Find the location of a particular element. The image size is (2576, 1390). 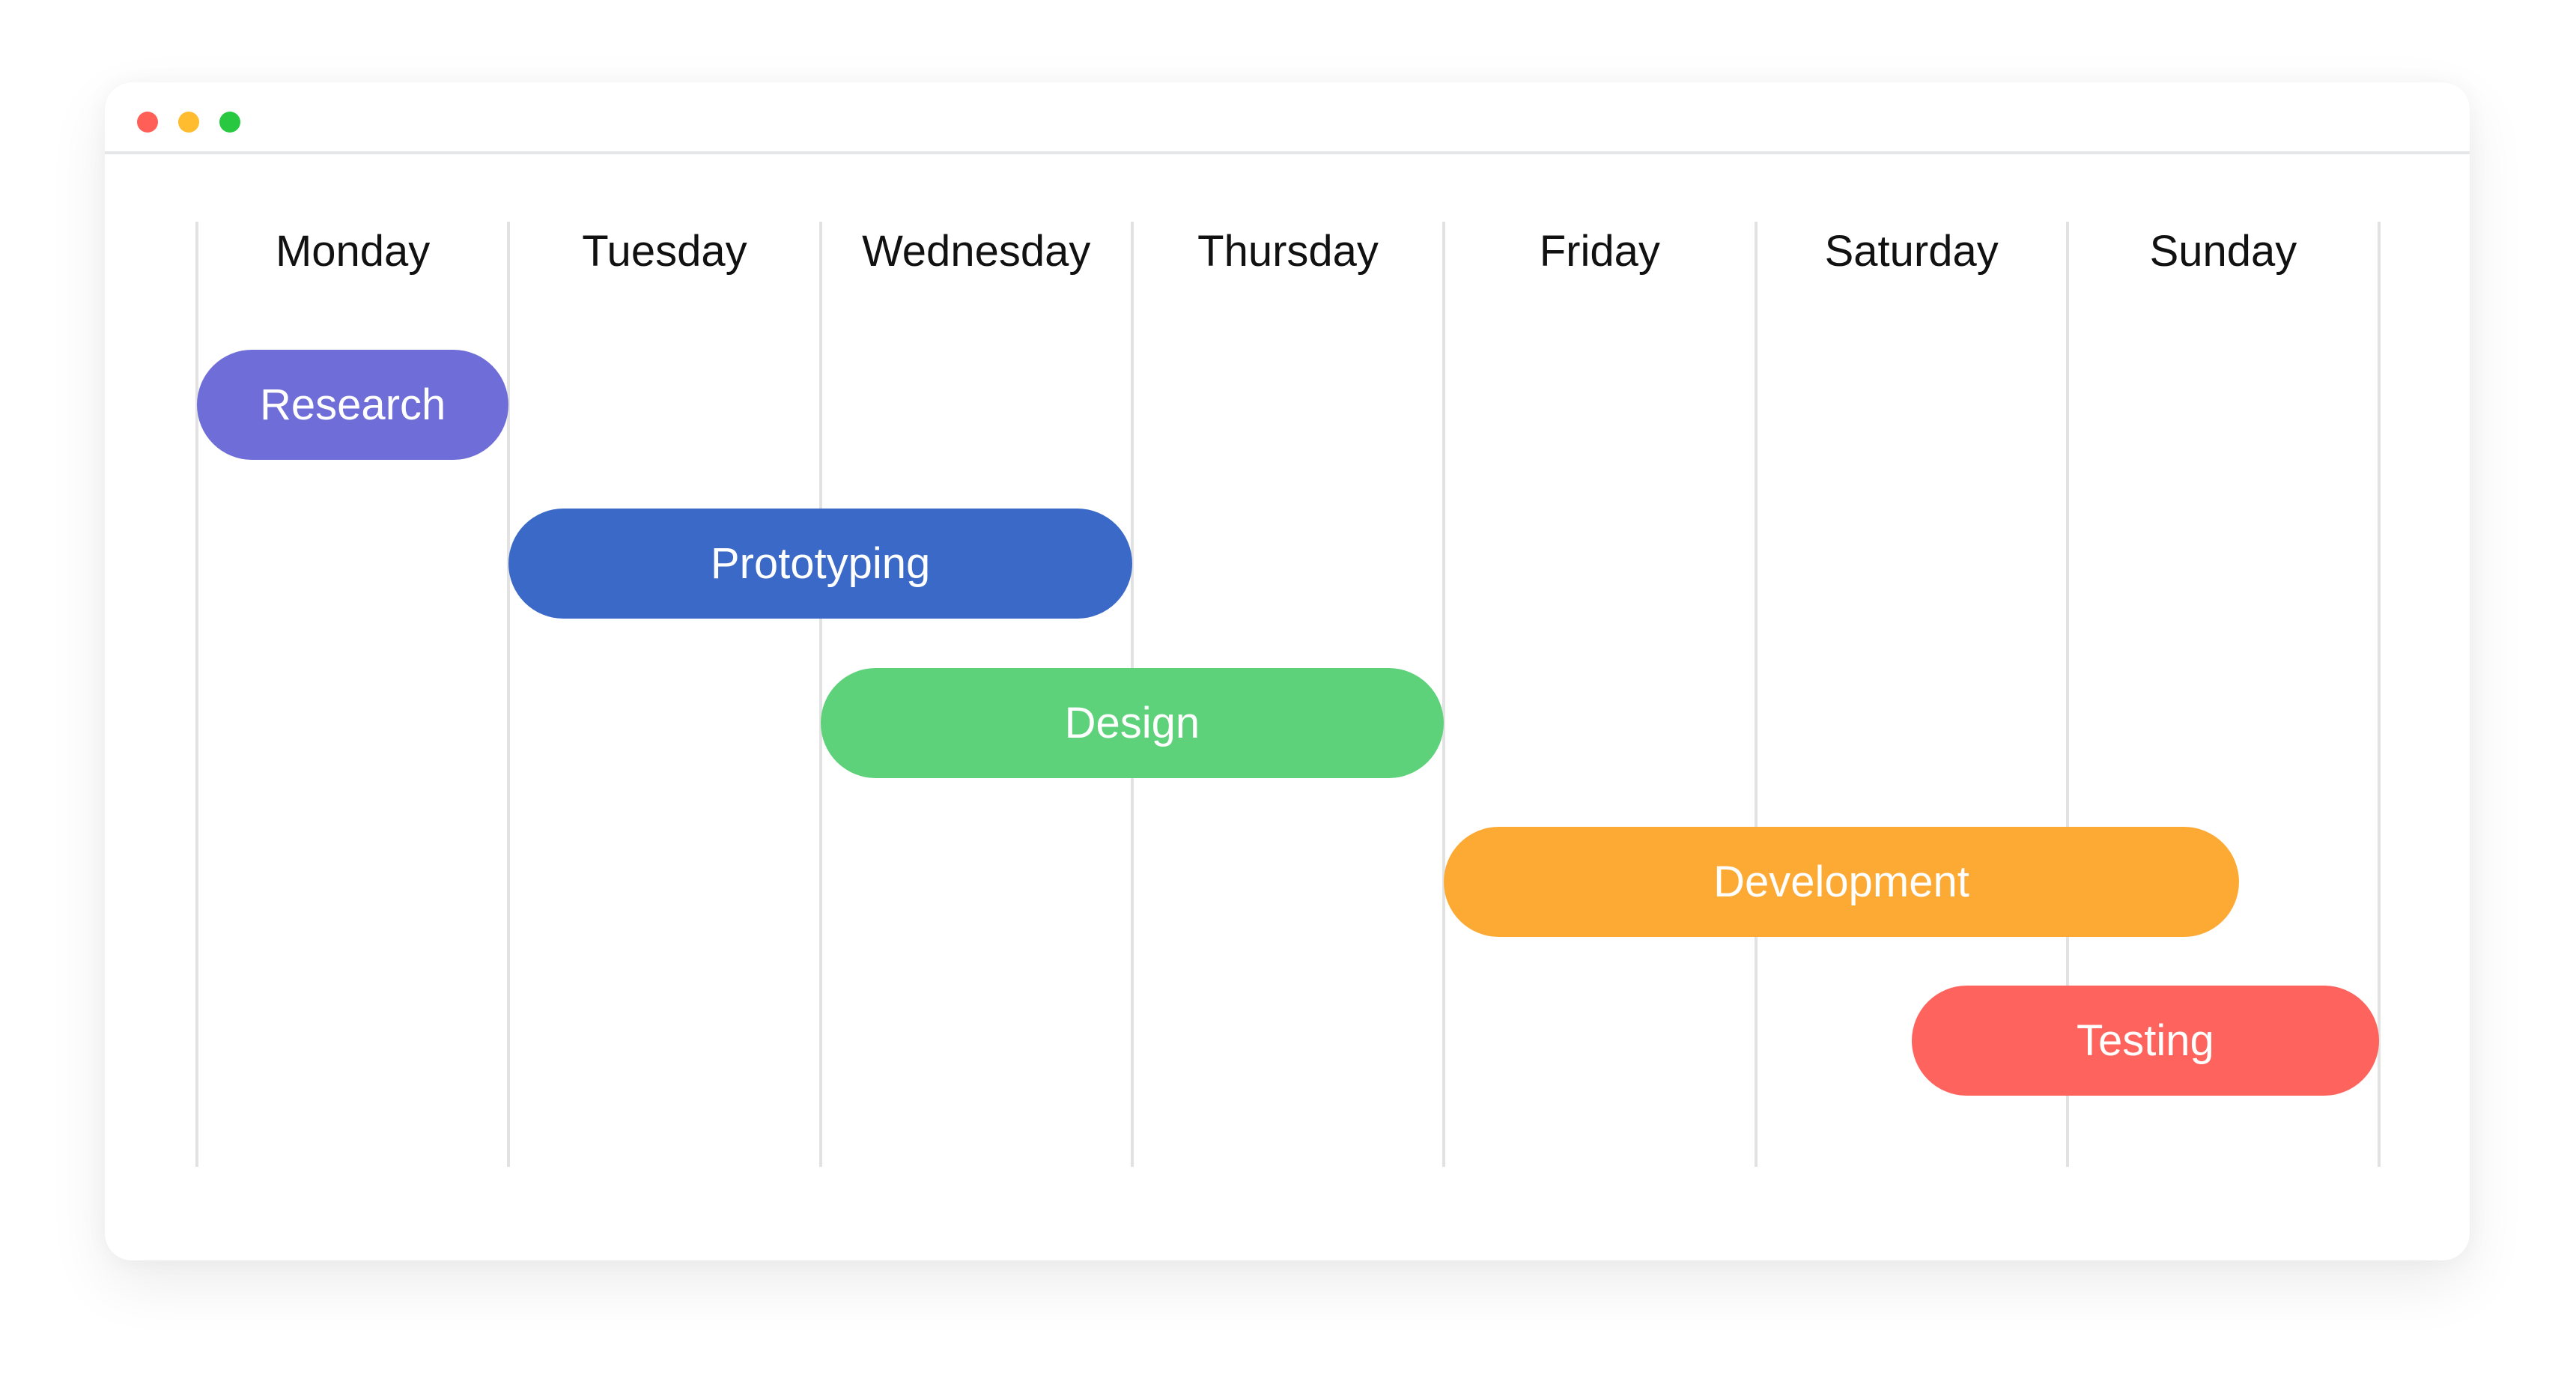

day-header: Sunday is located at coordinates (2223, 251).